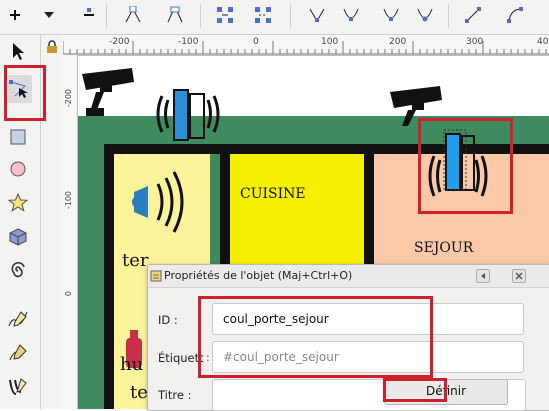 The height and width of the screenshot is (411, 549). What do you see at coordinates (225, 15) in the screenshot?
I see `node-join-segment-icon` at bounding box center [225, 15].